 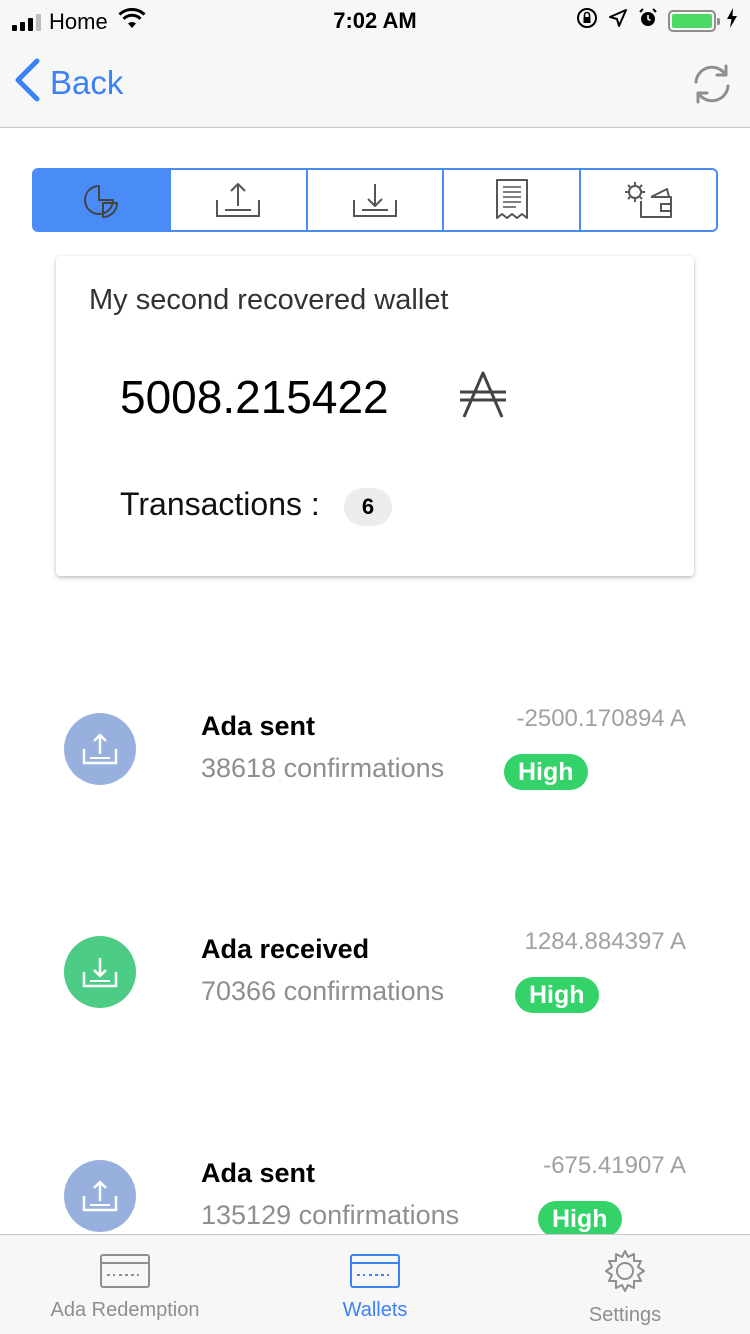 What do you see at coordinates (285, 949) in the screenshot?
I see `transaction-title: Ada received` at bounding box center [285, 949].